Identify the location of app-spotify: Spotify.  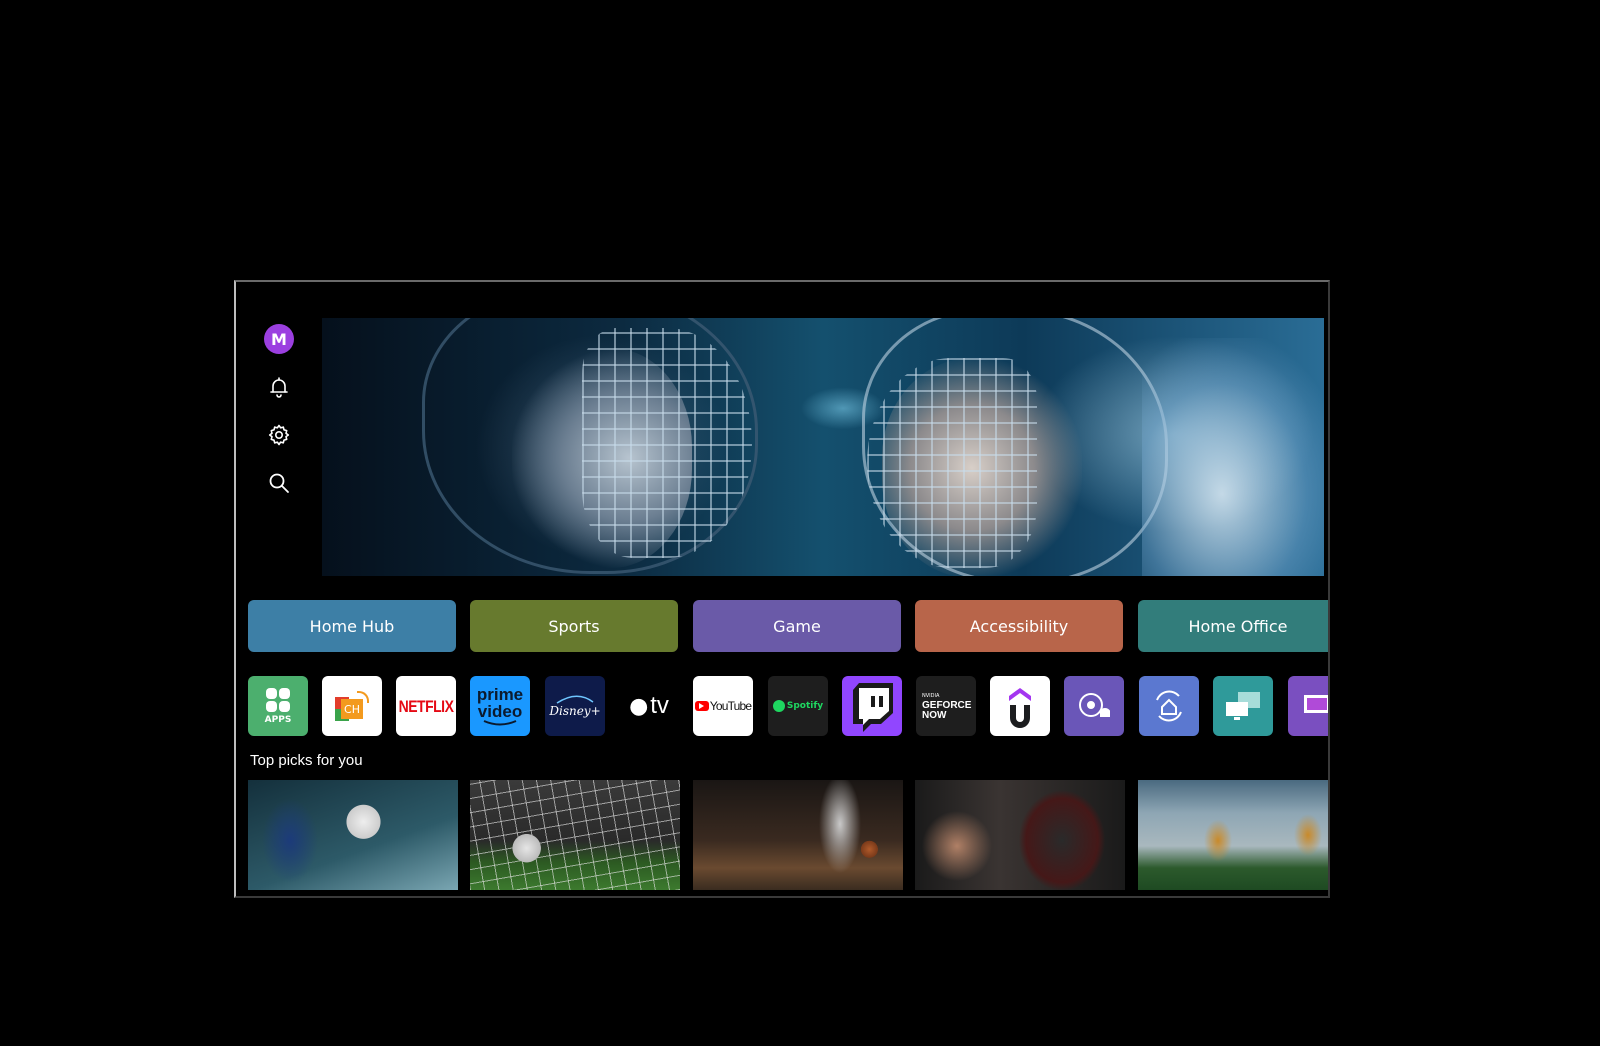
(798, 706).